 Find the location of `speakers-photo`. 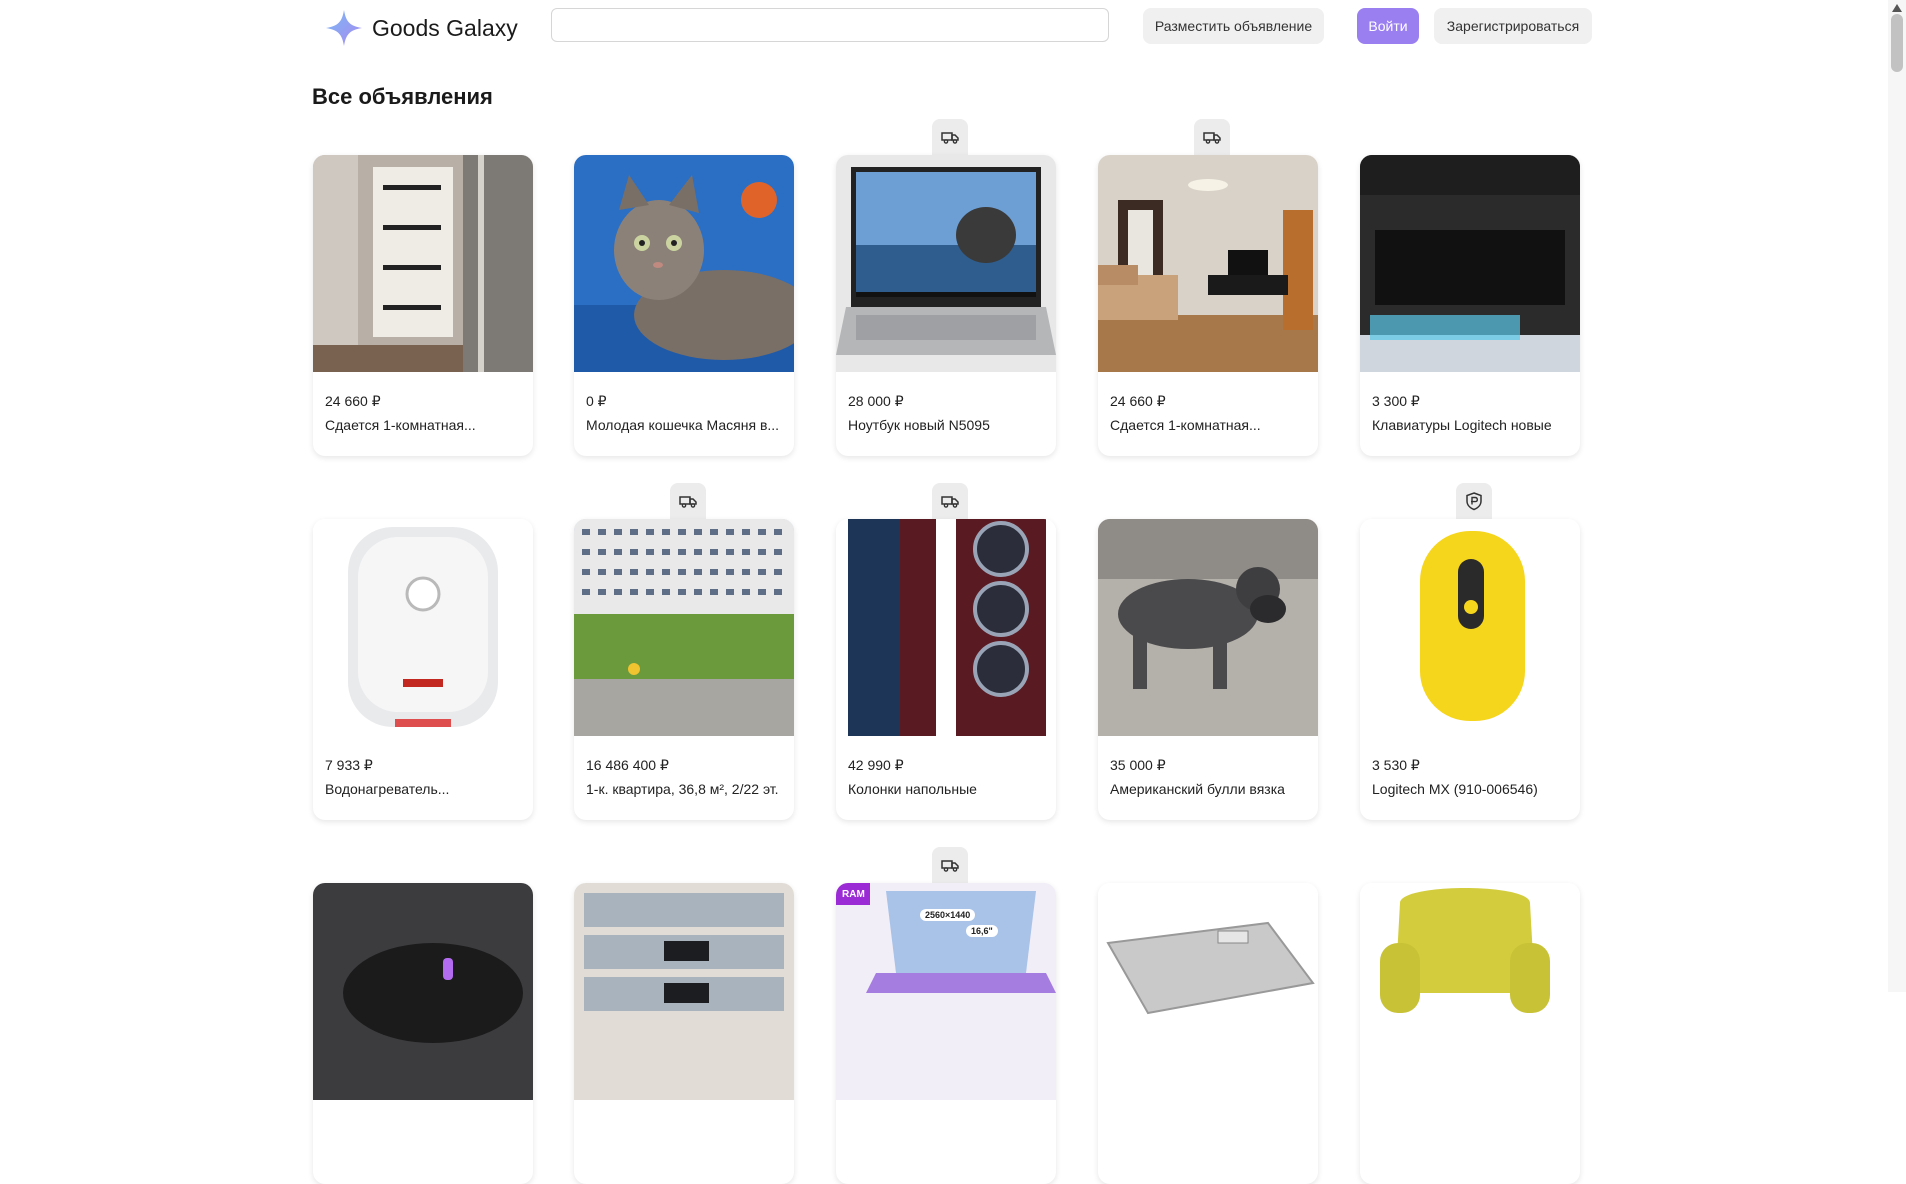

speakers-photo is located at coordinates (946, 627).